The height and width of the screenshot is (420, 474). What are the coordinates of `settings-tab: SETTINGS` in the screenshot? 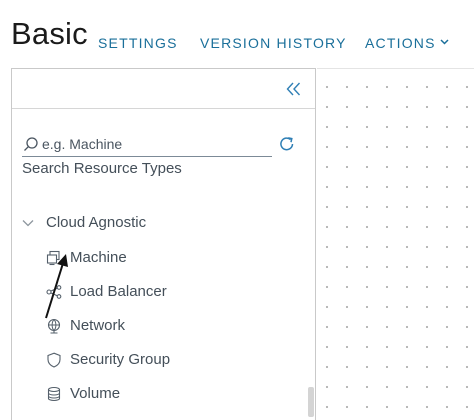 It's located at (138, 43).